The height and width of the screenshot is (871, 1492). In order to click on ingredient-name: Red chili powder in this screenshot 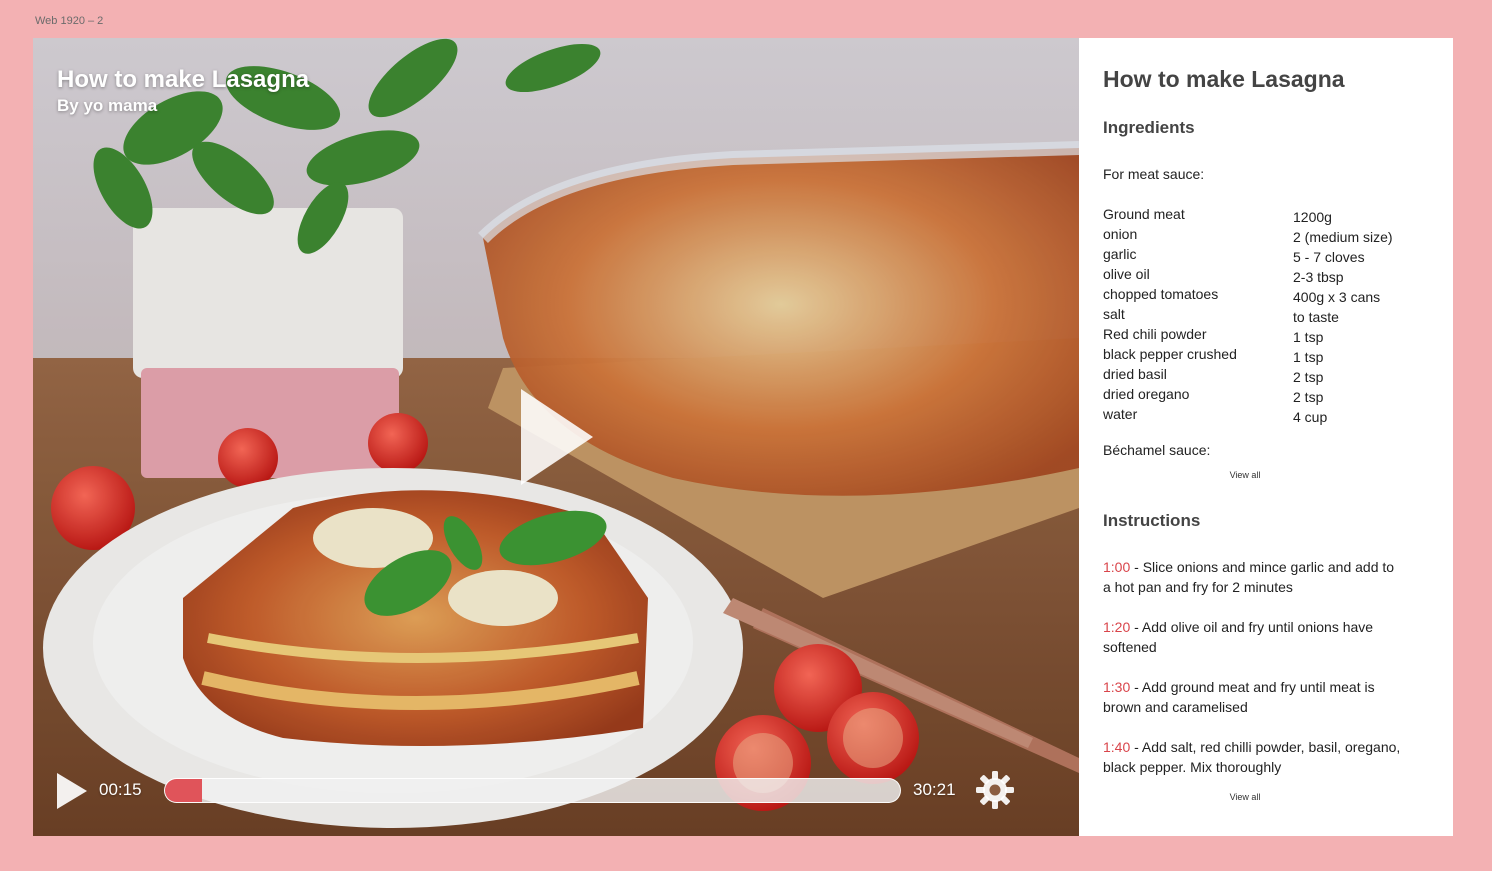, I will do `click(1155, 334)`.